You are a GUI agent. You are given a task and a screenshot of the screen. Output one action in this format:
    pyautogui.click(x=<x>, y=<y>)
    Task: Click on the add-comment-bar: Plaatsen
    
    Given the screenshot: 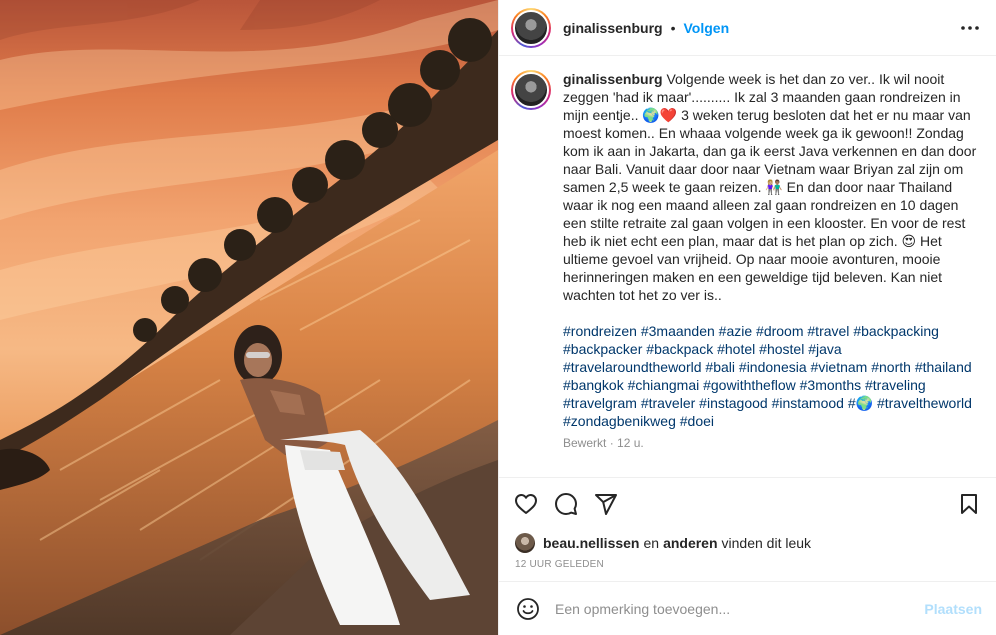 What is the action you would take?
    pyautogui.click(x=747, y=608)
    